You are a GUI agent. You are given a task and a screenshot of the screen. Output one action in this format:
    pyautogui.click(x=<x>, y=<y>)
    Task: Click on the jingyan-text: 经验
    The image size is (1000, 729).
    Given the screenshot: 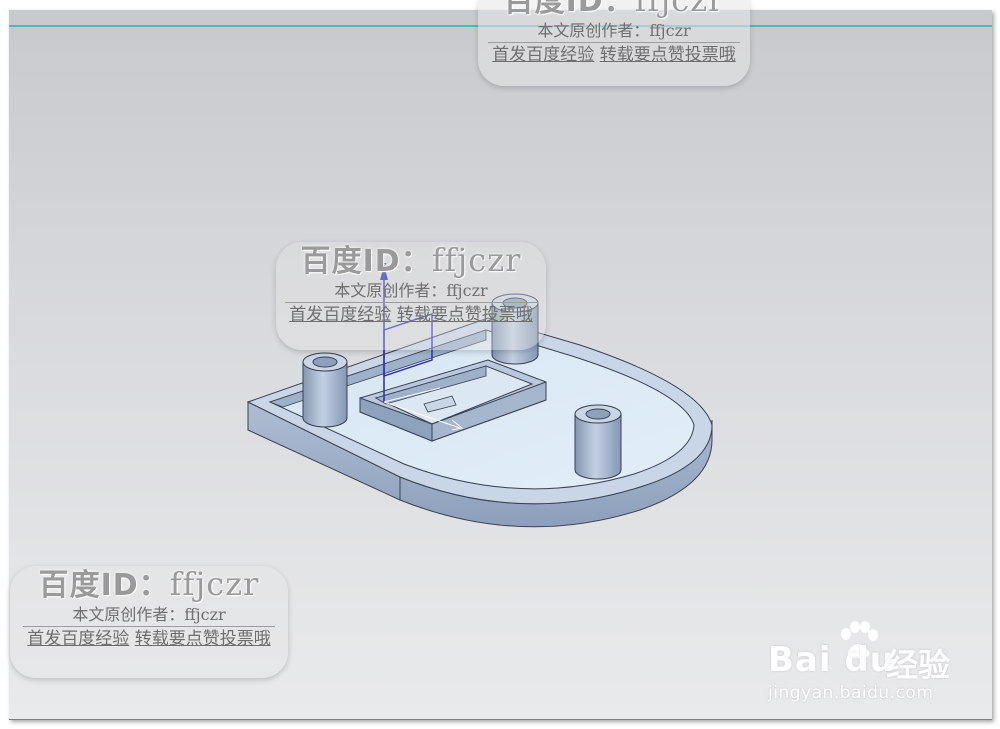 What is the action you would take?
    pyautogui.click(x=918, y=665)
    